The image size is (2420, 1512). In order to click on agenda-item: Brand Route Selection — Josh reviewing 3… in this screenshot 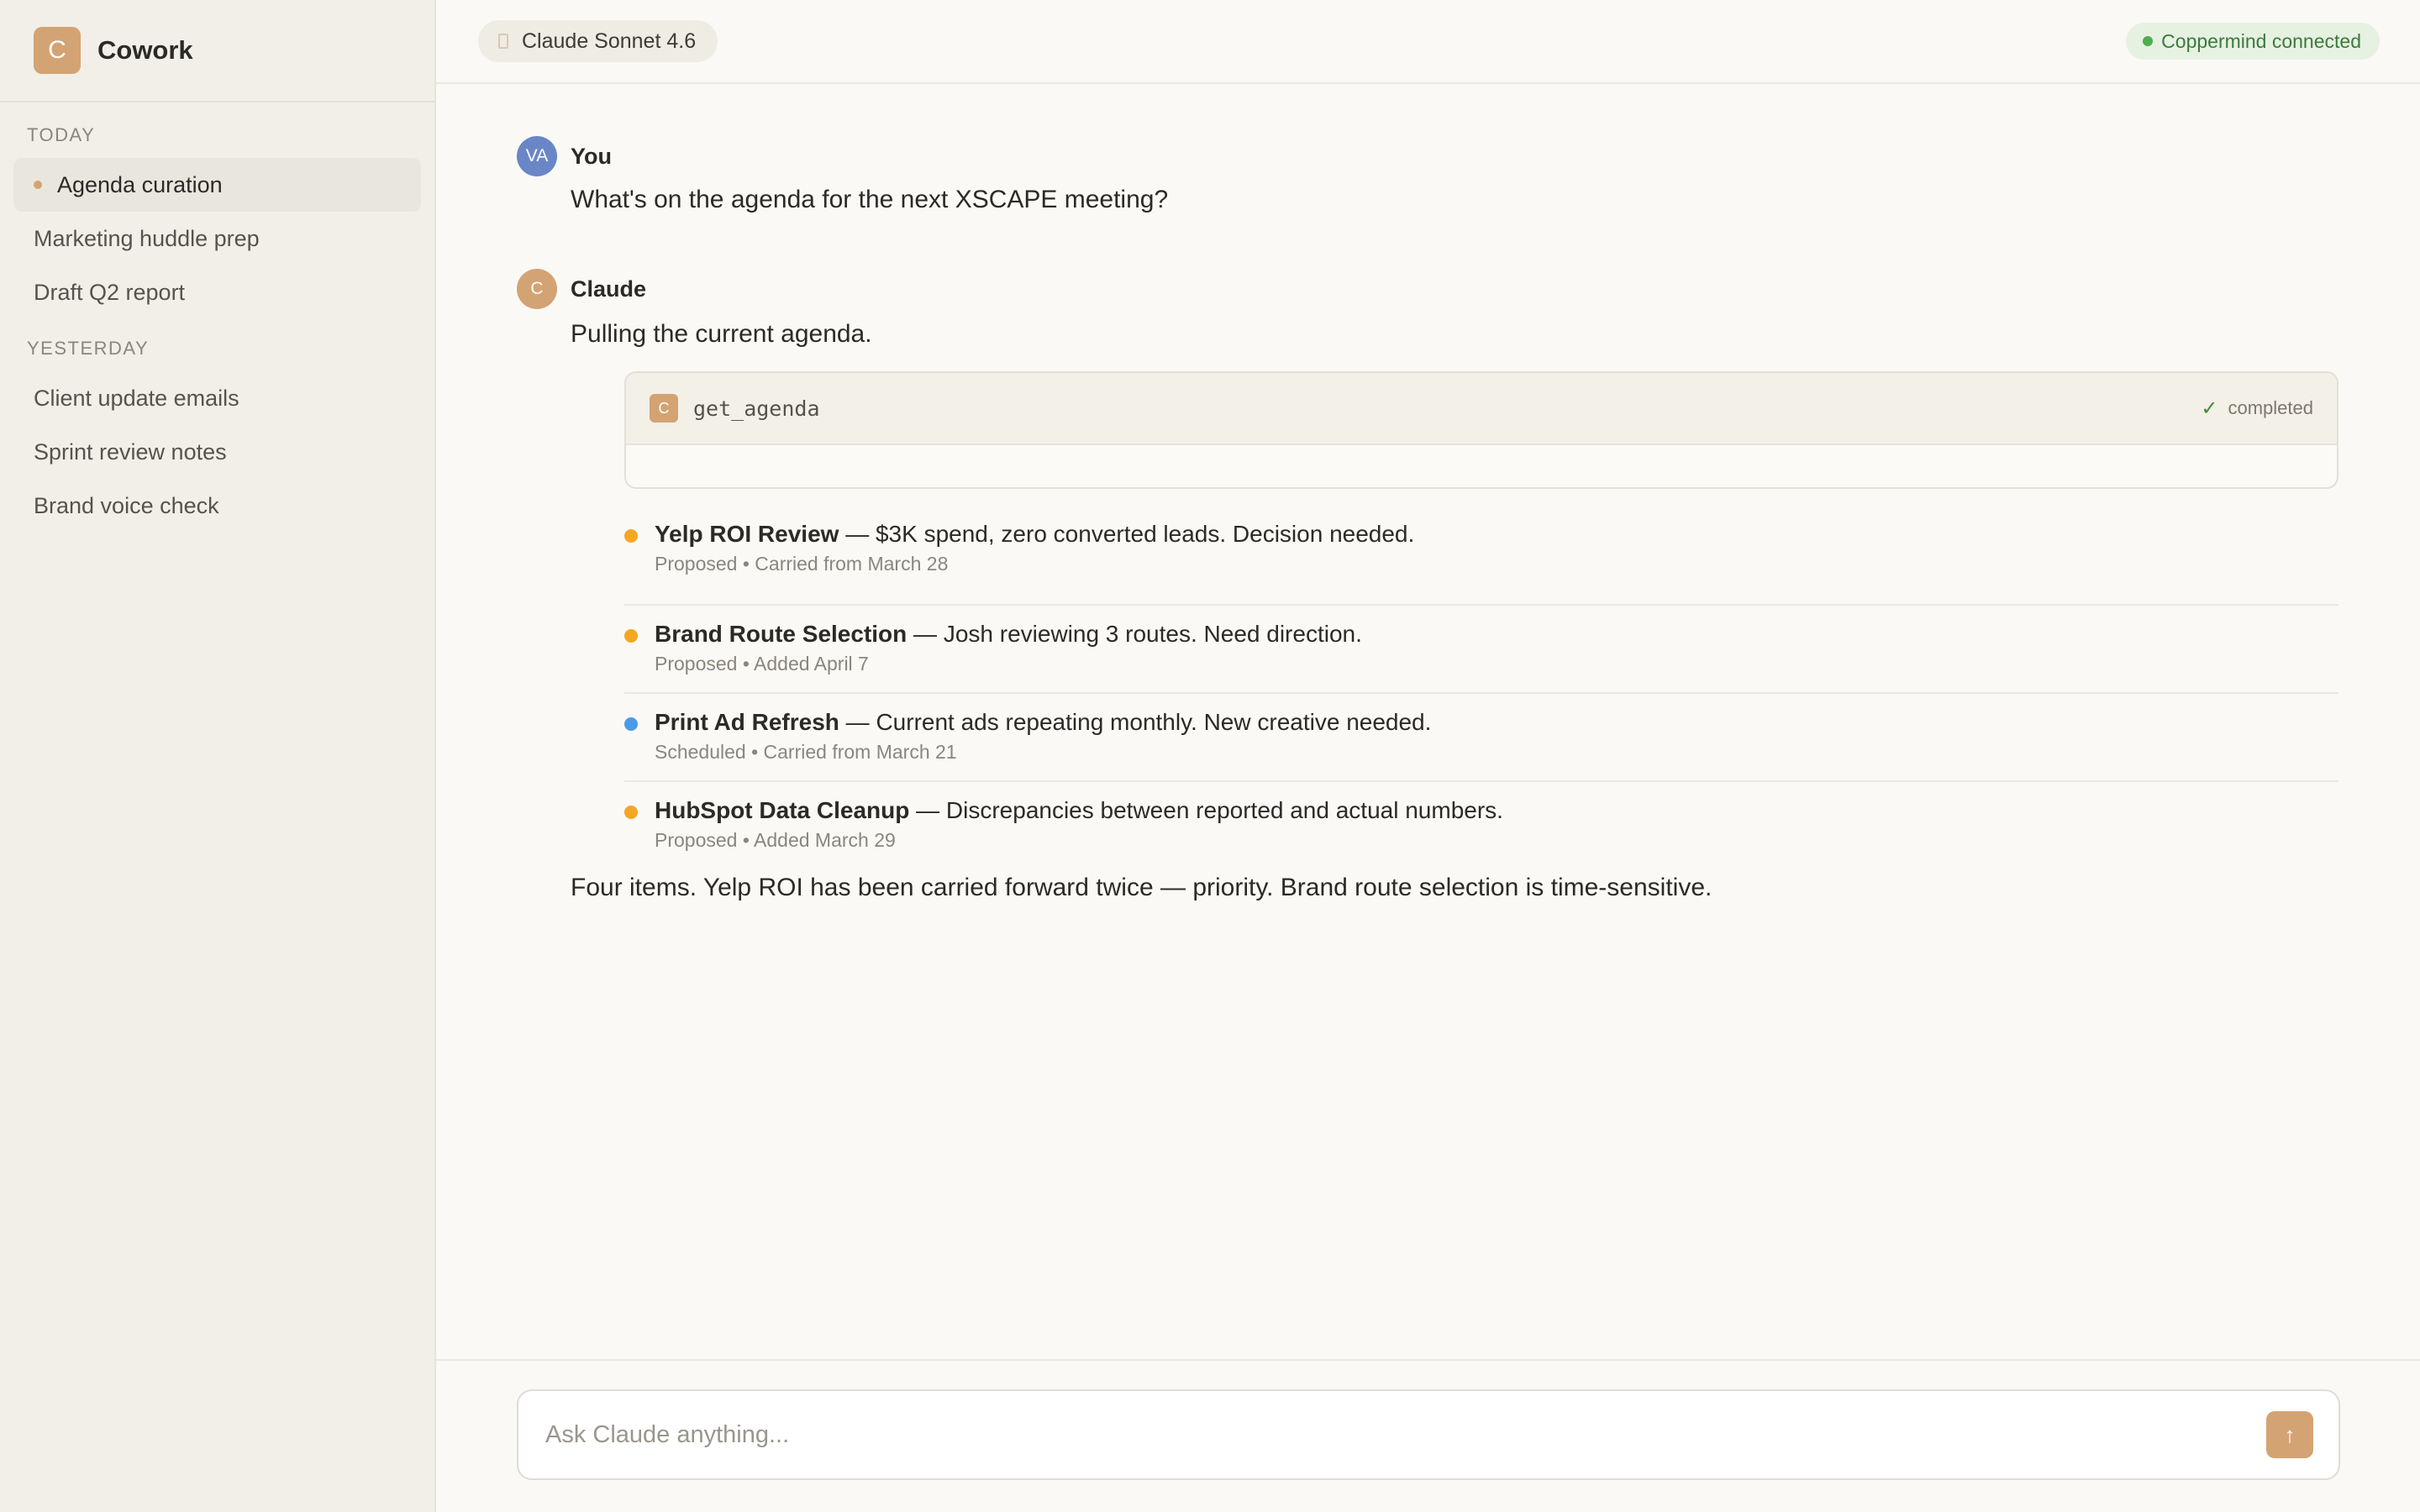, I will do `click(1481, 650)`.